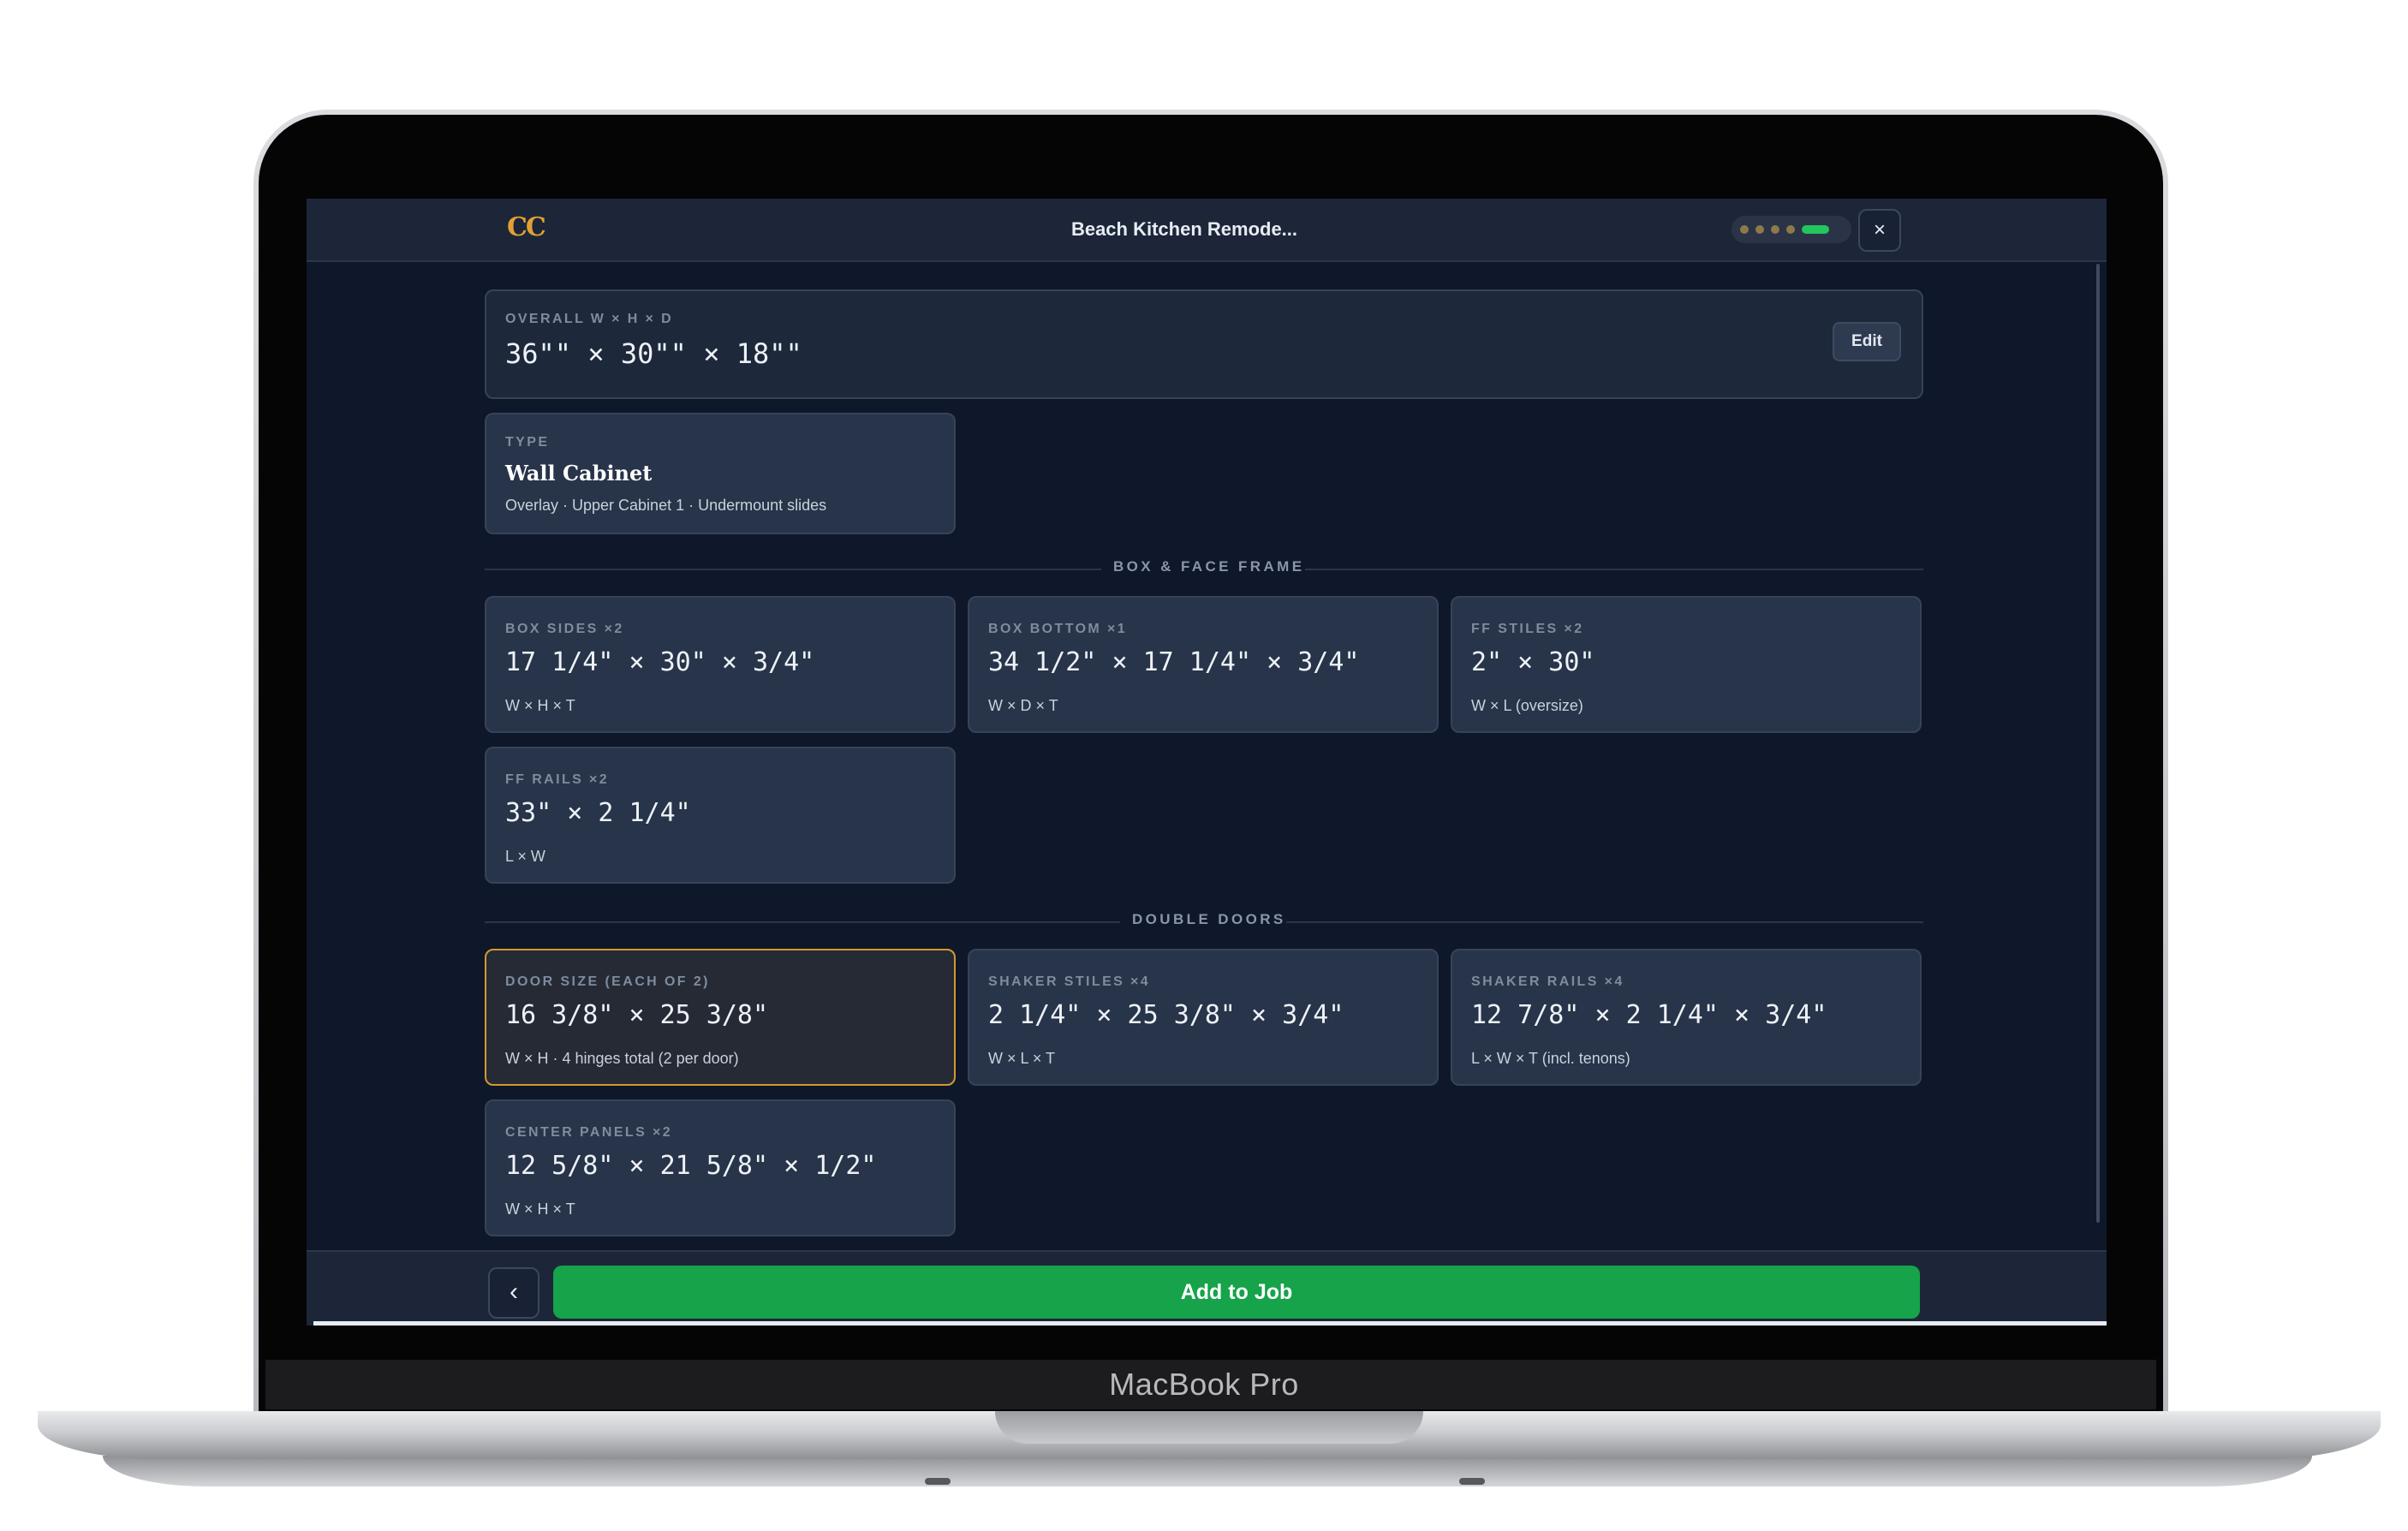 Image resolution: width=2408 pixels, height=1531 pixels. Describe the element at coordinates (1816, 230) in the screenshot. I see `progress-dot-active` at that location.